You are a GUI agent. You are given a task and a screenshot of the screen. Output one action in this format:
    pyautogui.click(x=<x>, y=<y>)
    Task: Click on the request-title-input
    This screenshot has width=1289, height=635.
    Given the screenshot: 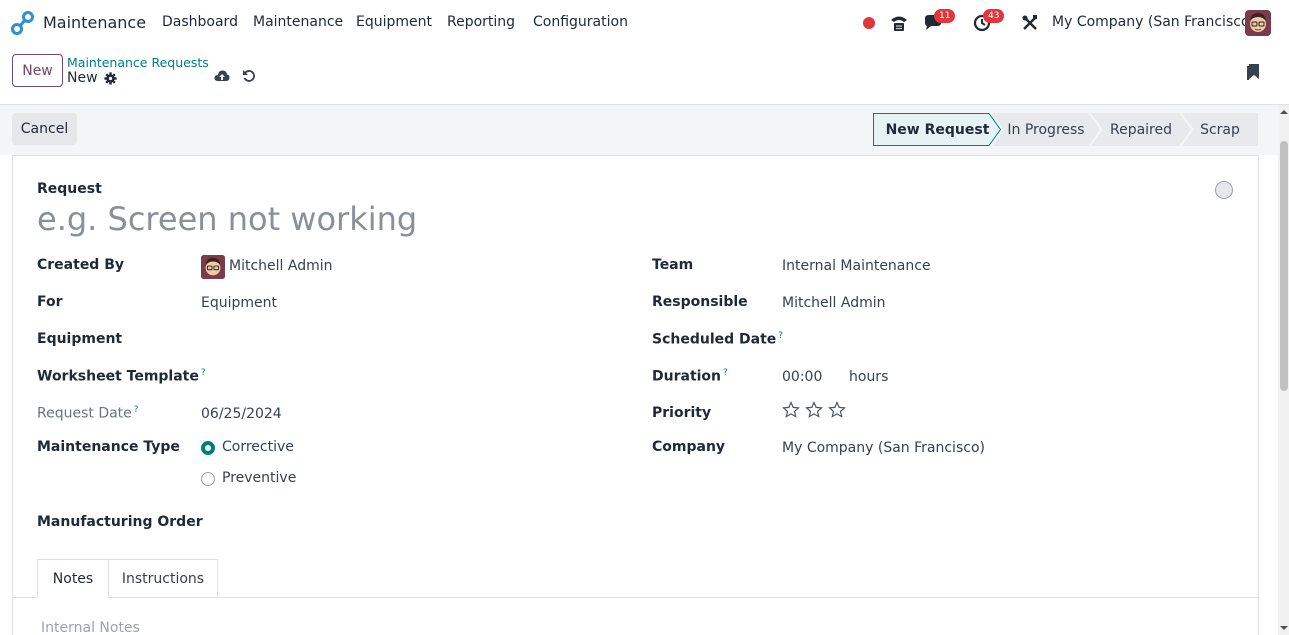 What is the action you would take?
    pyautogui.click(x=387, y=219)
    